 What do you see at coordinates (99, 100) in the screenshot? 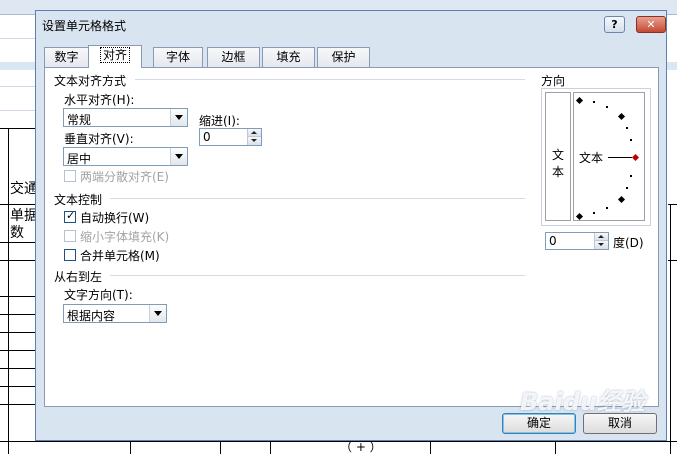
I see `horizontal-align-label: 水平对齐(H):` at bounding box center [99, 100].